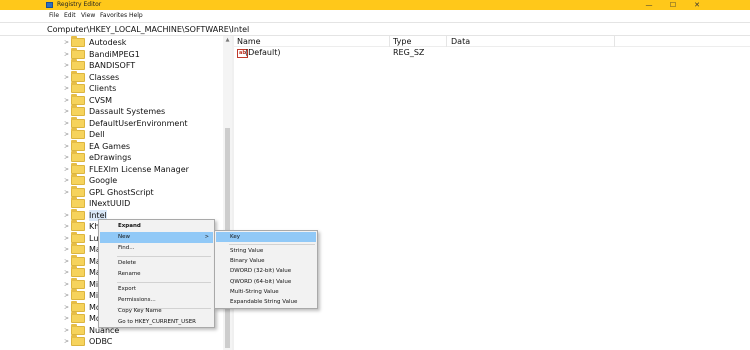  What do you see at coordinates (156, 322) in the screenshot?
I see `menu-item-go-to-hkcu: Go to HKEY_CURRENT_USER` at bounding box center [156, 322].